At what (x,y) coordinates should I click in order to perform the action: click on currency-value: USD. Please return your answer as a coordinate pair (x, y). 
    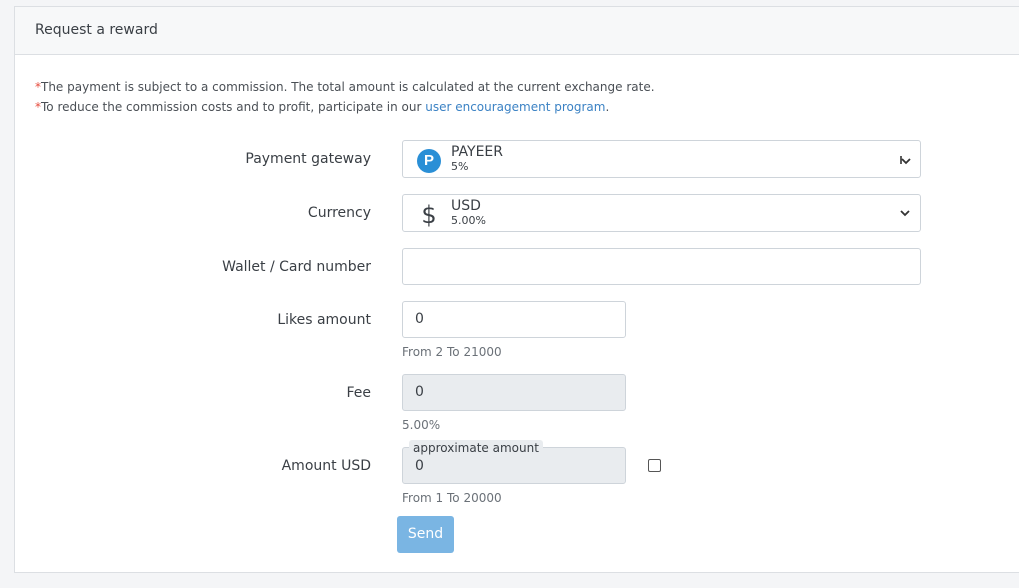
    Looking at the image, I should click on (466, 206).